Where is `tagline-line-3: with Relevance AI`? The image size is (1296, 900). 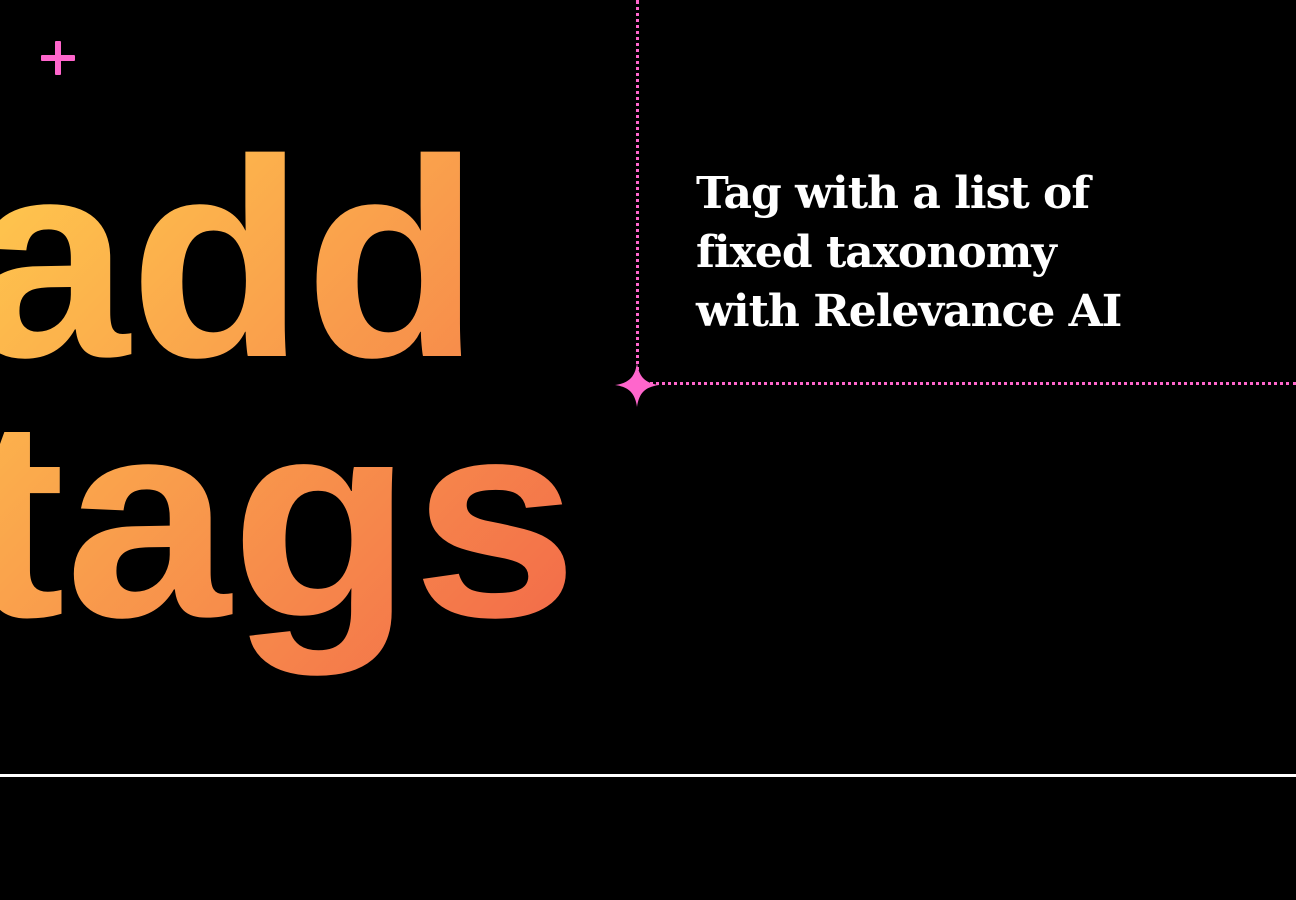
tagline-line-3: with Relevance AI is located at coordinates (909, 311).